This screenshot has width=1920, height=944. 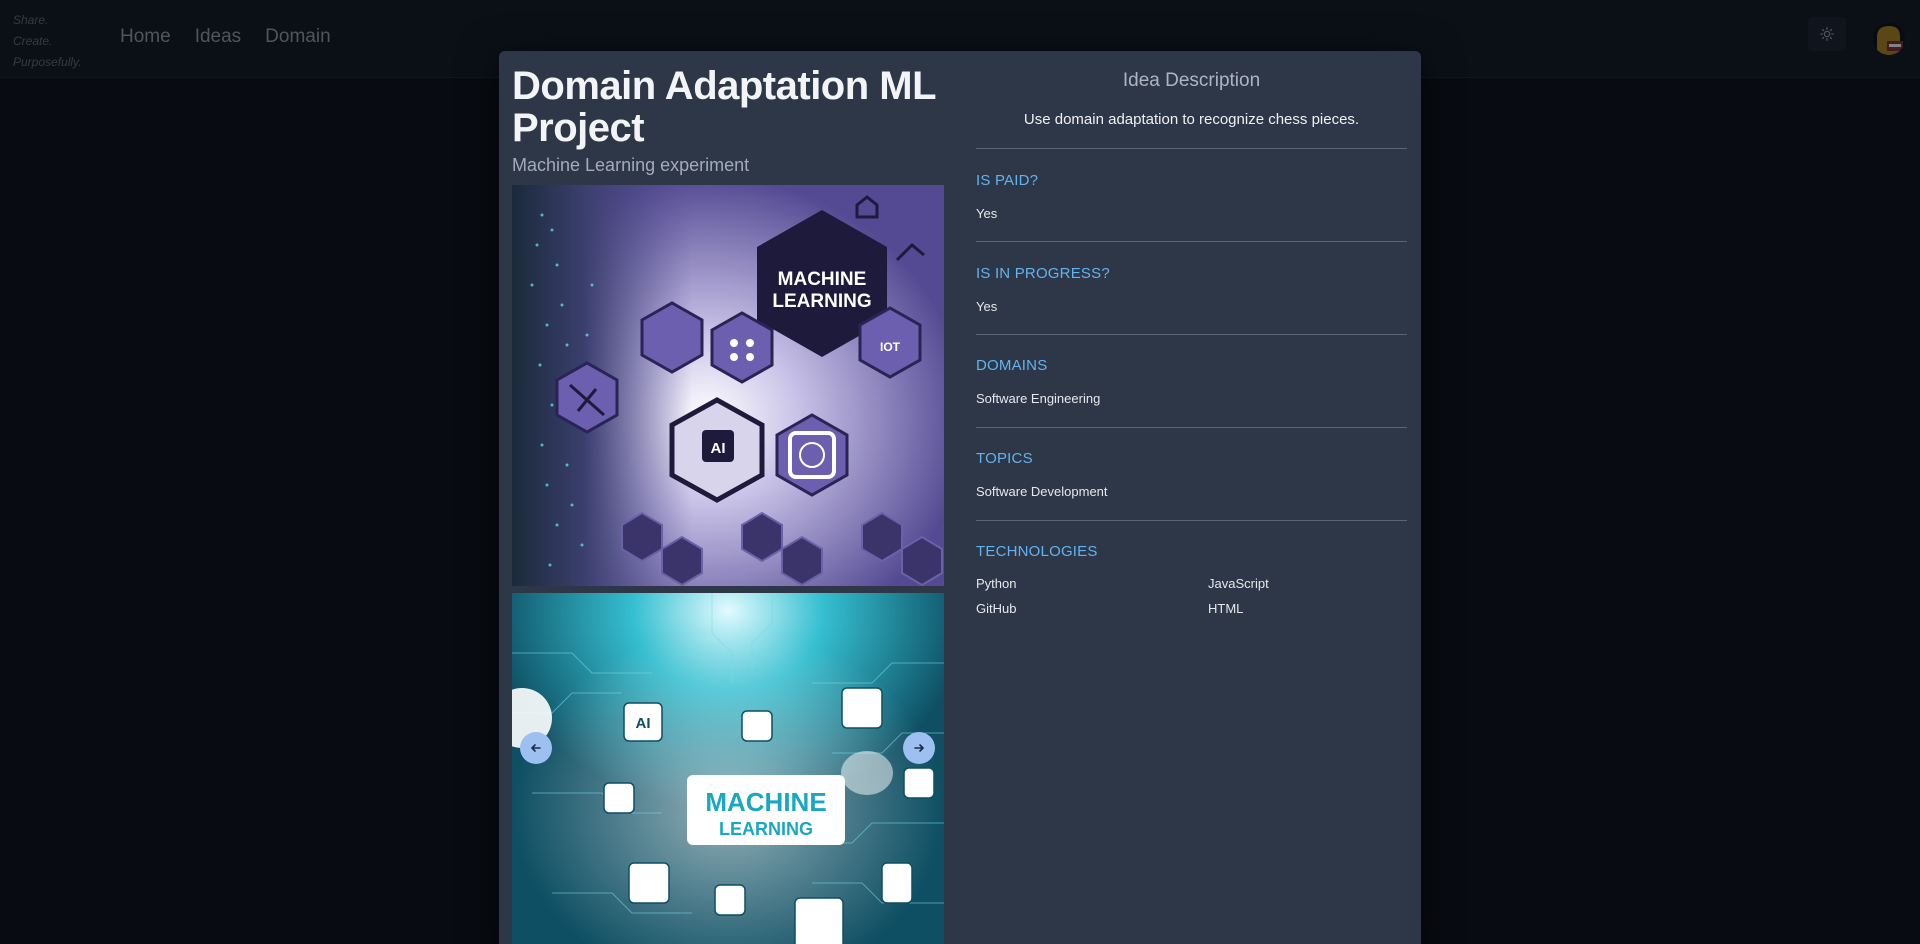 I want to click on technology-item: HTML, so click(x=1226, y=608).